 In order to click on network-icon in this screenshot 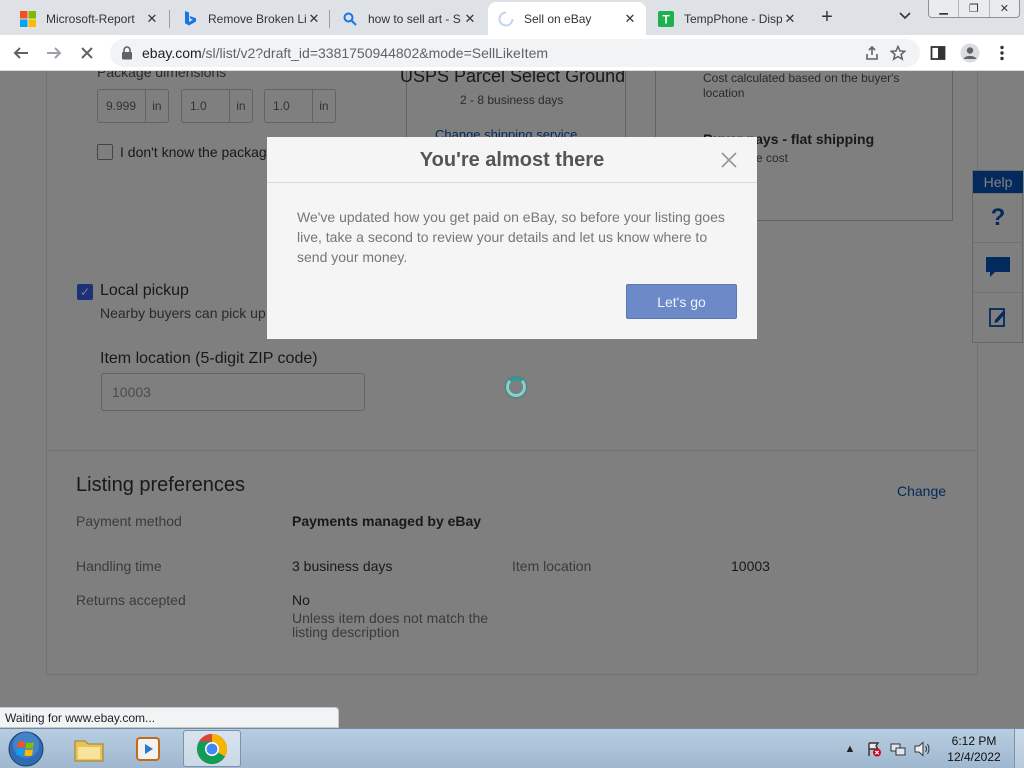, I will do `click(898, 749)`.